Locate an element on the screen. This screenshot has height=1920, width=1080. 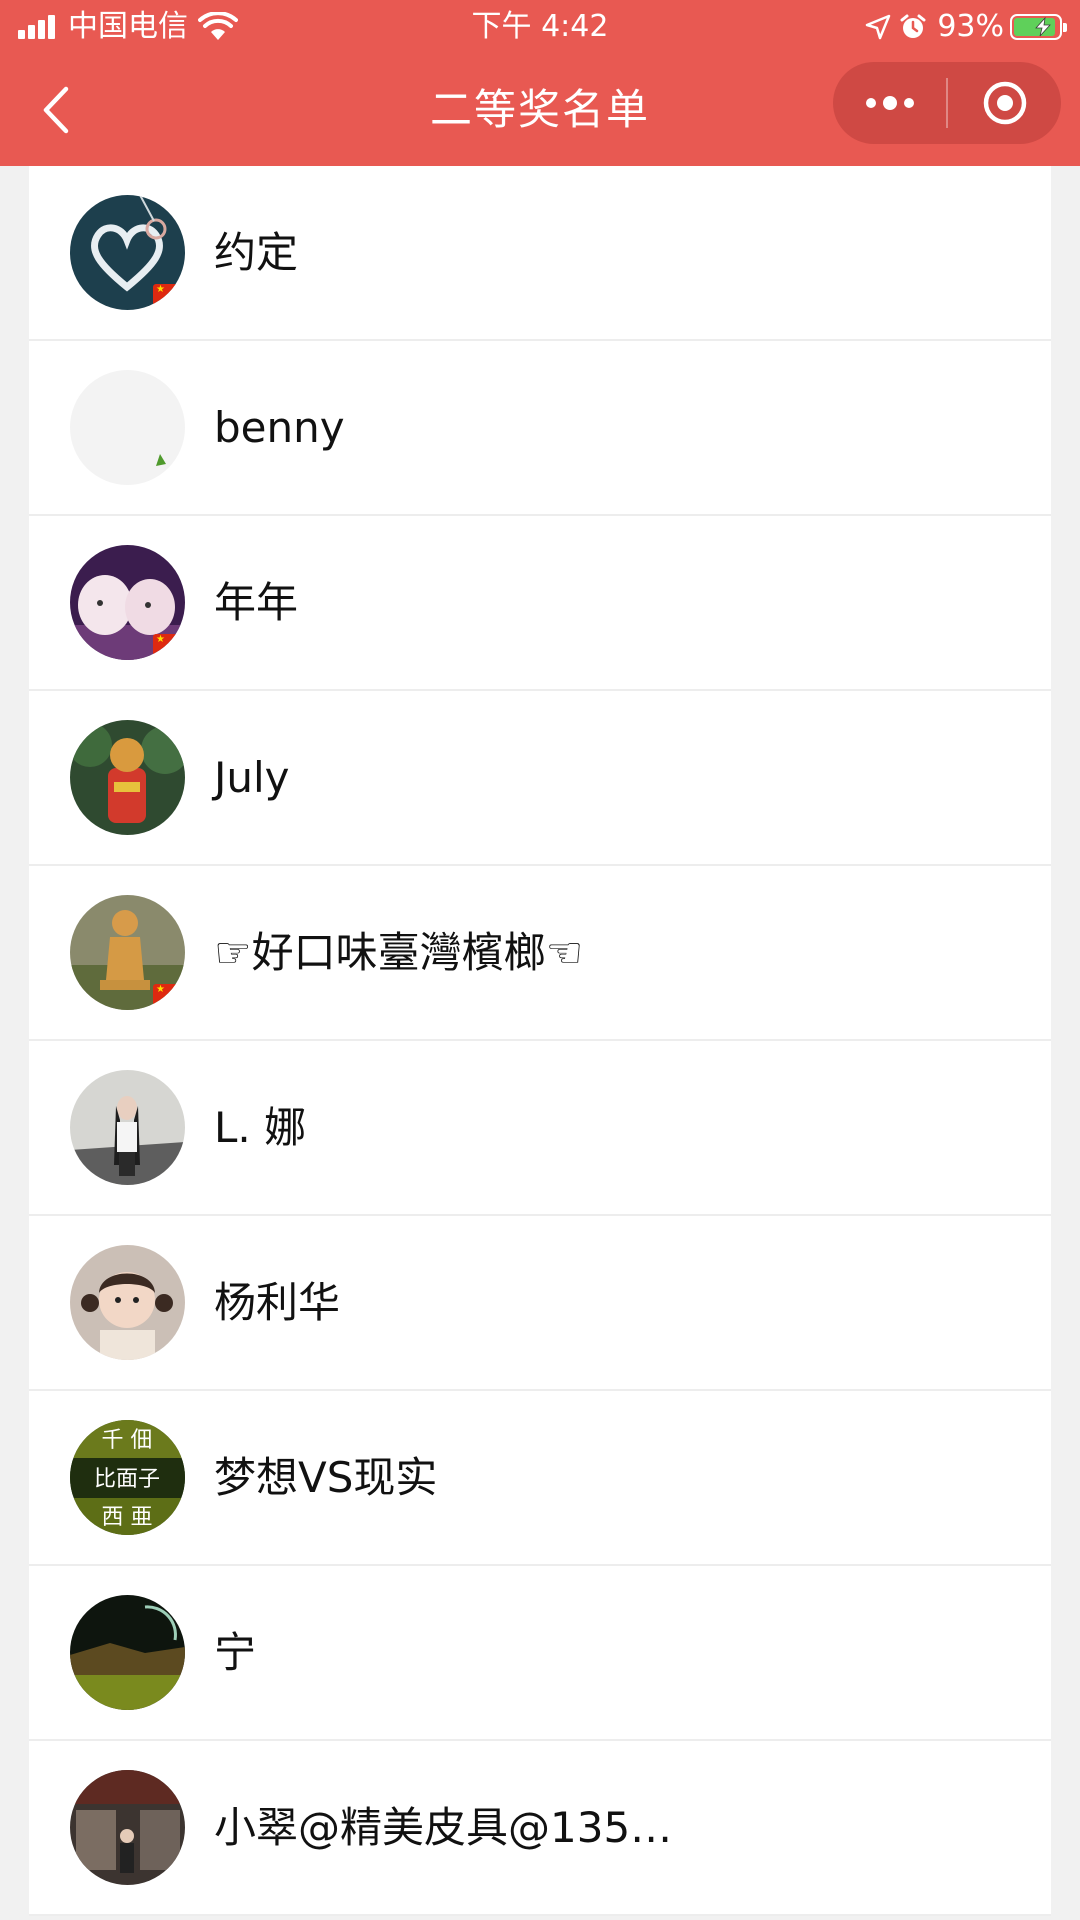
list-item: 千 佃 比面子 西 亜 梦想VS现实 is located at coordinates (540, 1478).